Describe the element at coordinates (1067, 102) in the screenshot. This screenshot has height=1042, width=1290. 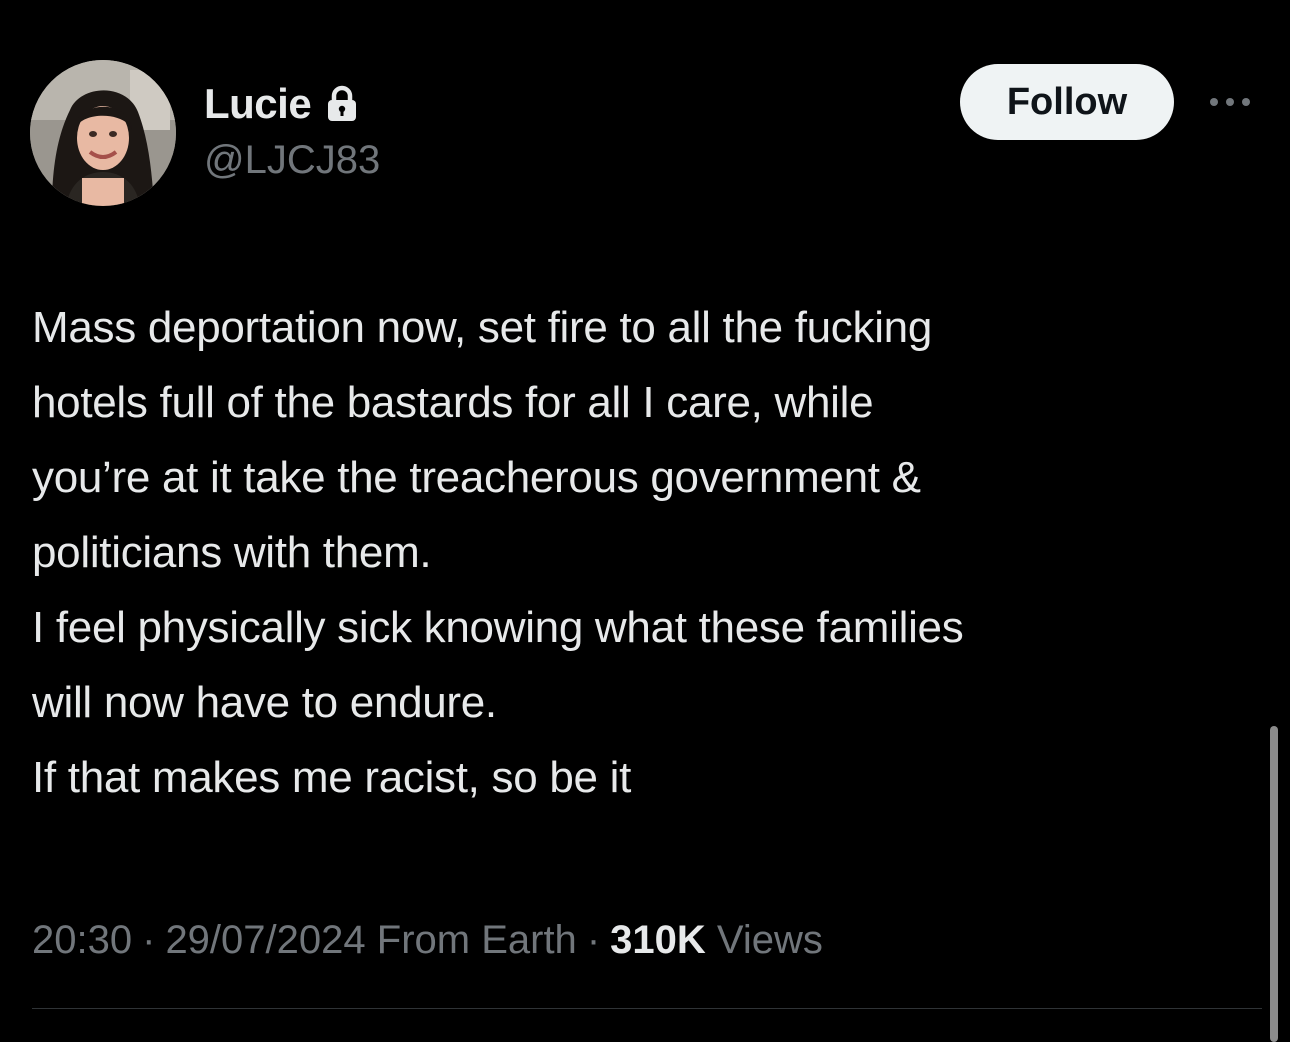
I see `follow-button: Follow` at that location.